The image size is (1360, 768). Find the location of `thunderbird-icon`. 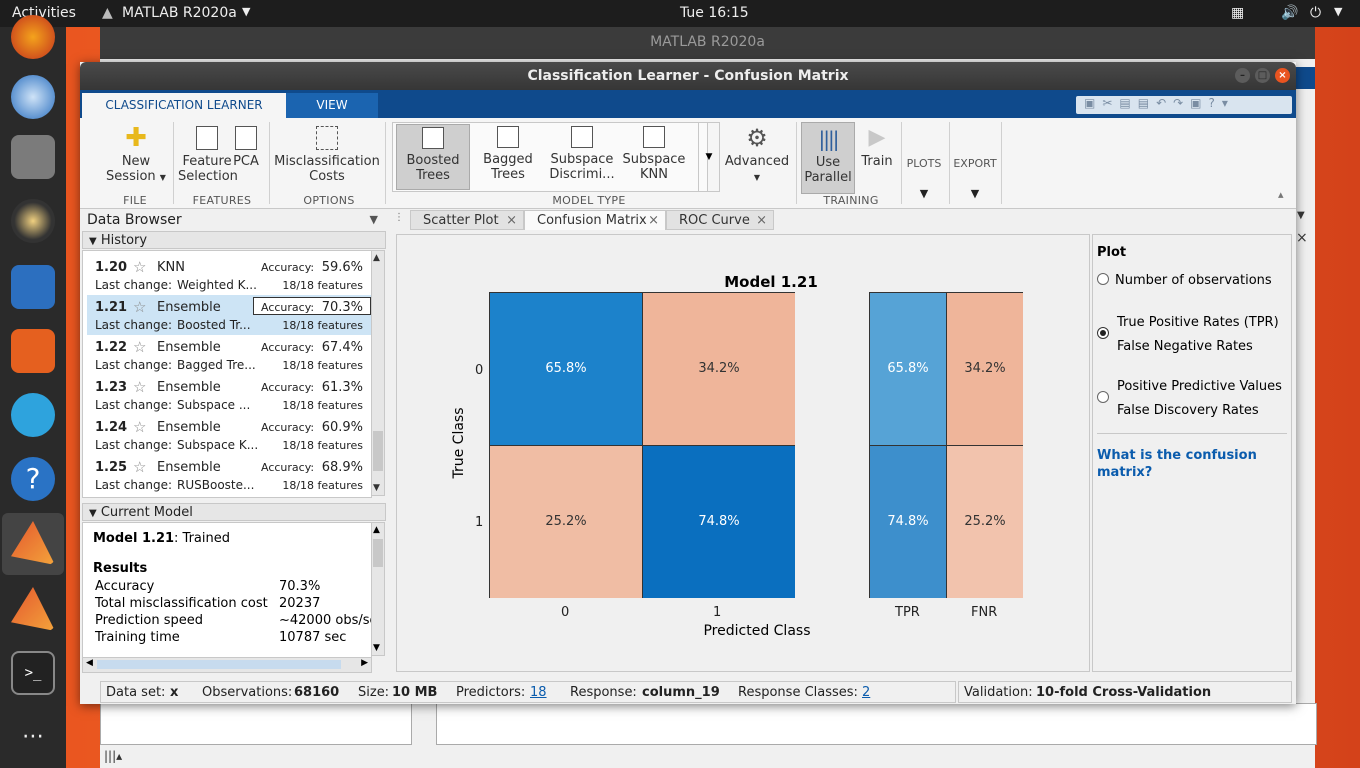

thunderbird-icon is located at coordinates (33, 97).